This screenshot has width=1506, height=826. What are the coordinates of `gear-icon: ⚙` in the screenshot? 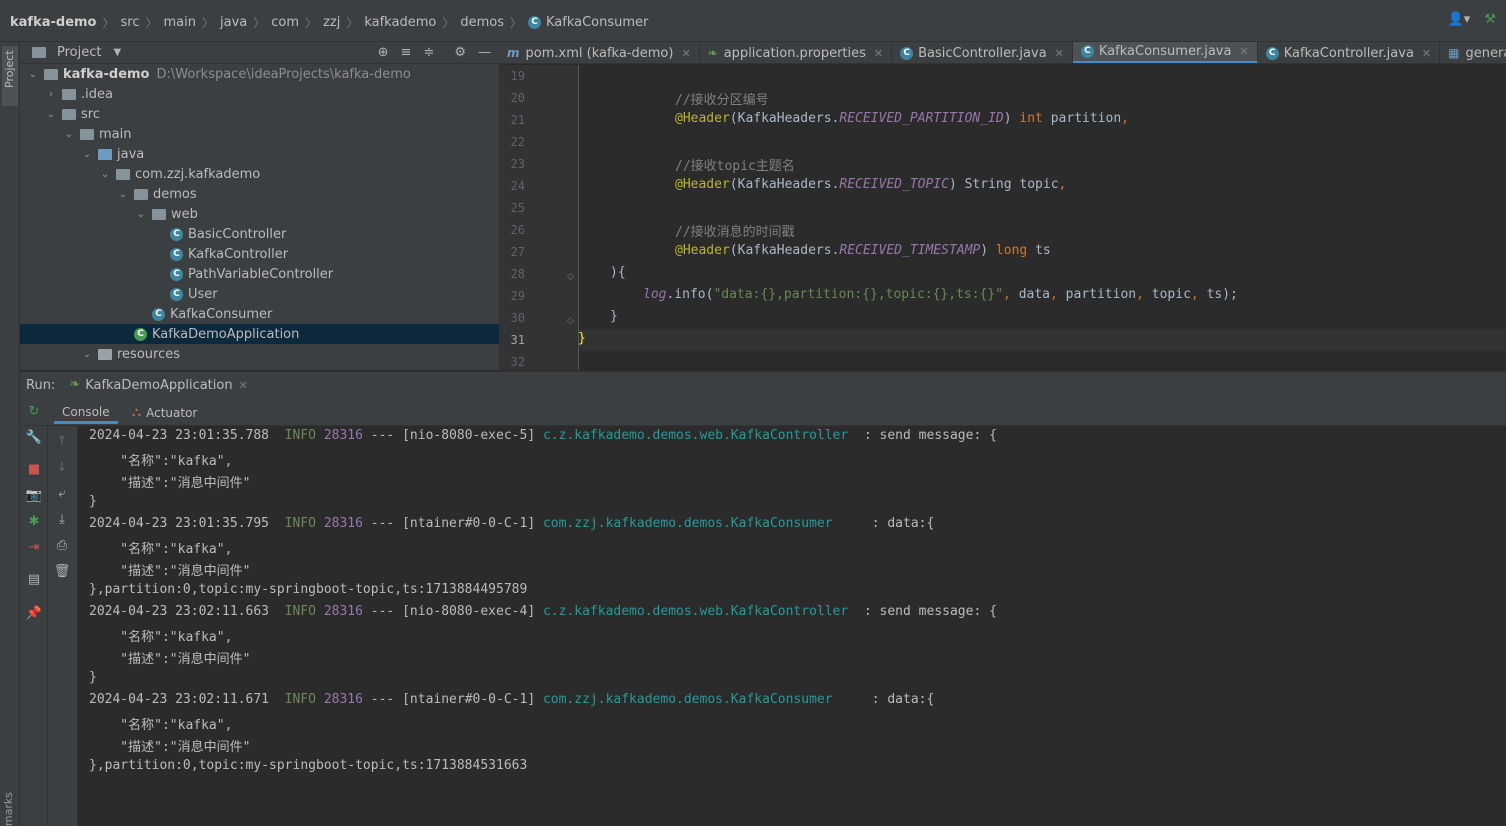 It's located at (460, 53).